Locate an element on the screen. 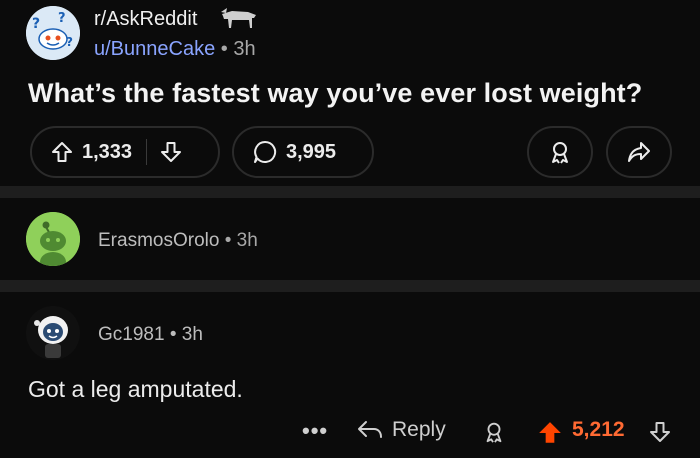  comments-button: 3,995 is located at coordinates (303, 152).